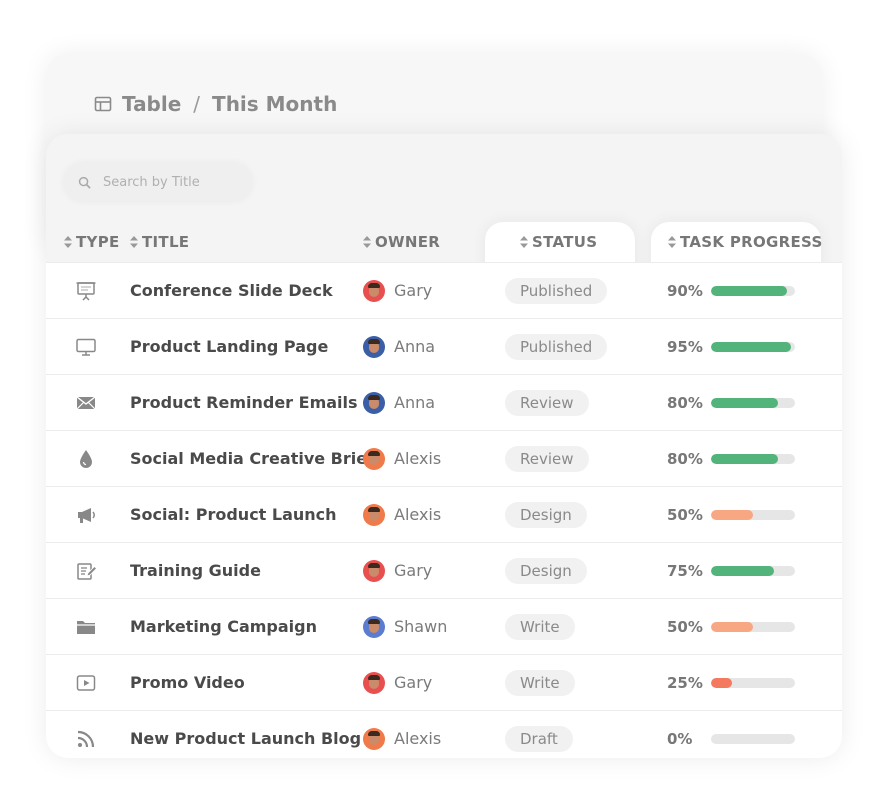 This screenshot has width=880, height=801. I want to click on row-title: Conference Slide Deck, so click(231, 290).